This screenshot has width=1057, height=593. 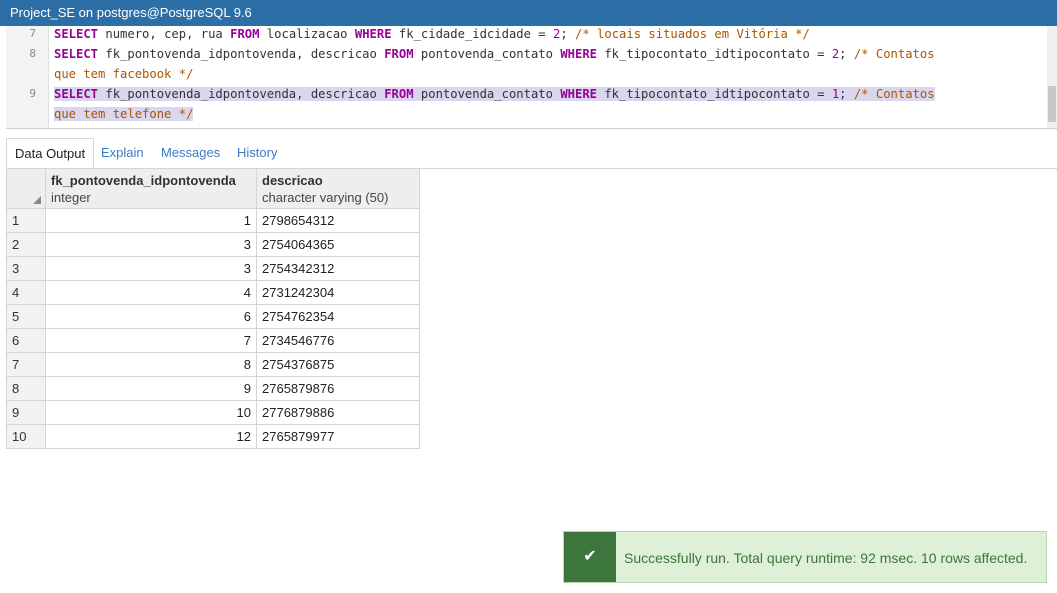 I want to click on column-name: descricao, so click(x=292, y=180).